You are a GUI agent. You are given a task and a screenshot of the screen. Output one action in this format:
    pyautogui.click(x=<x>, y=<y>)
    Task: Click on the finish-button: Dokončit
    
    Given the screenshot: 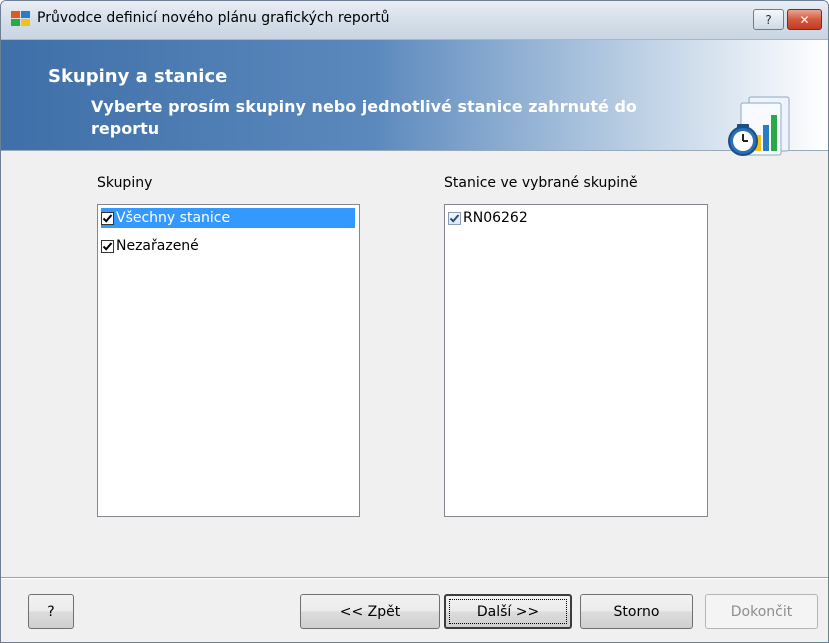 What is the action you would take?
    pyautogui.click(x=761, y=611)
    